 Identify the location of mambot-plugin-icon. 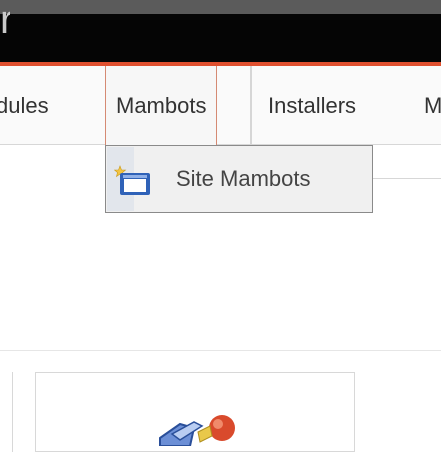
(205, 428).